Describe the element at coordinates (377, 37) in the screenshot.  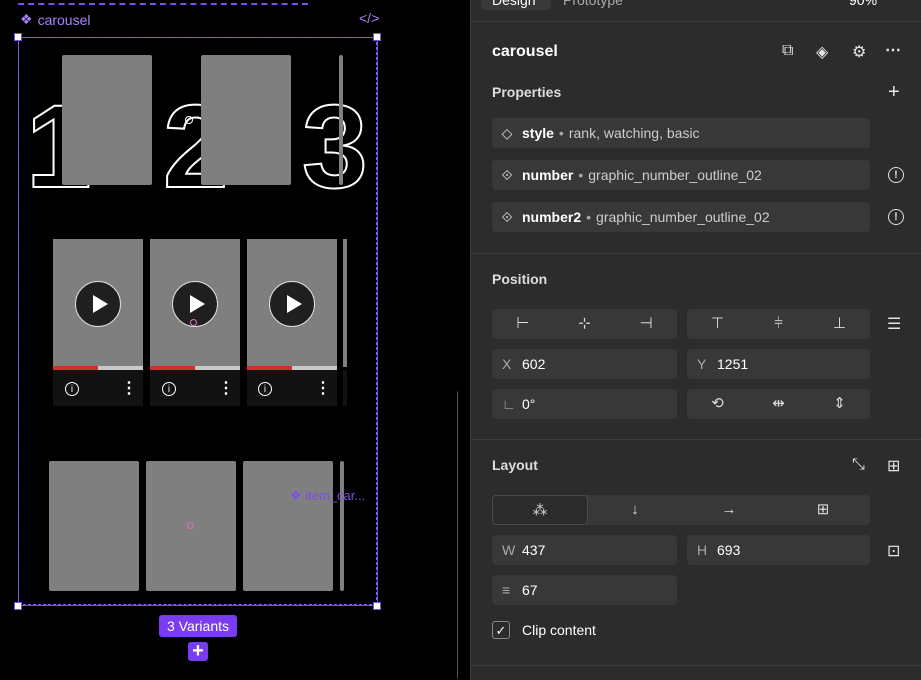
I see `resize-handle-top-right` at that location.